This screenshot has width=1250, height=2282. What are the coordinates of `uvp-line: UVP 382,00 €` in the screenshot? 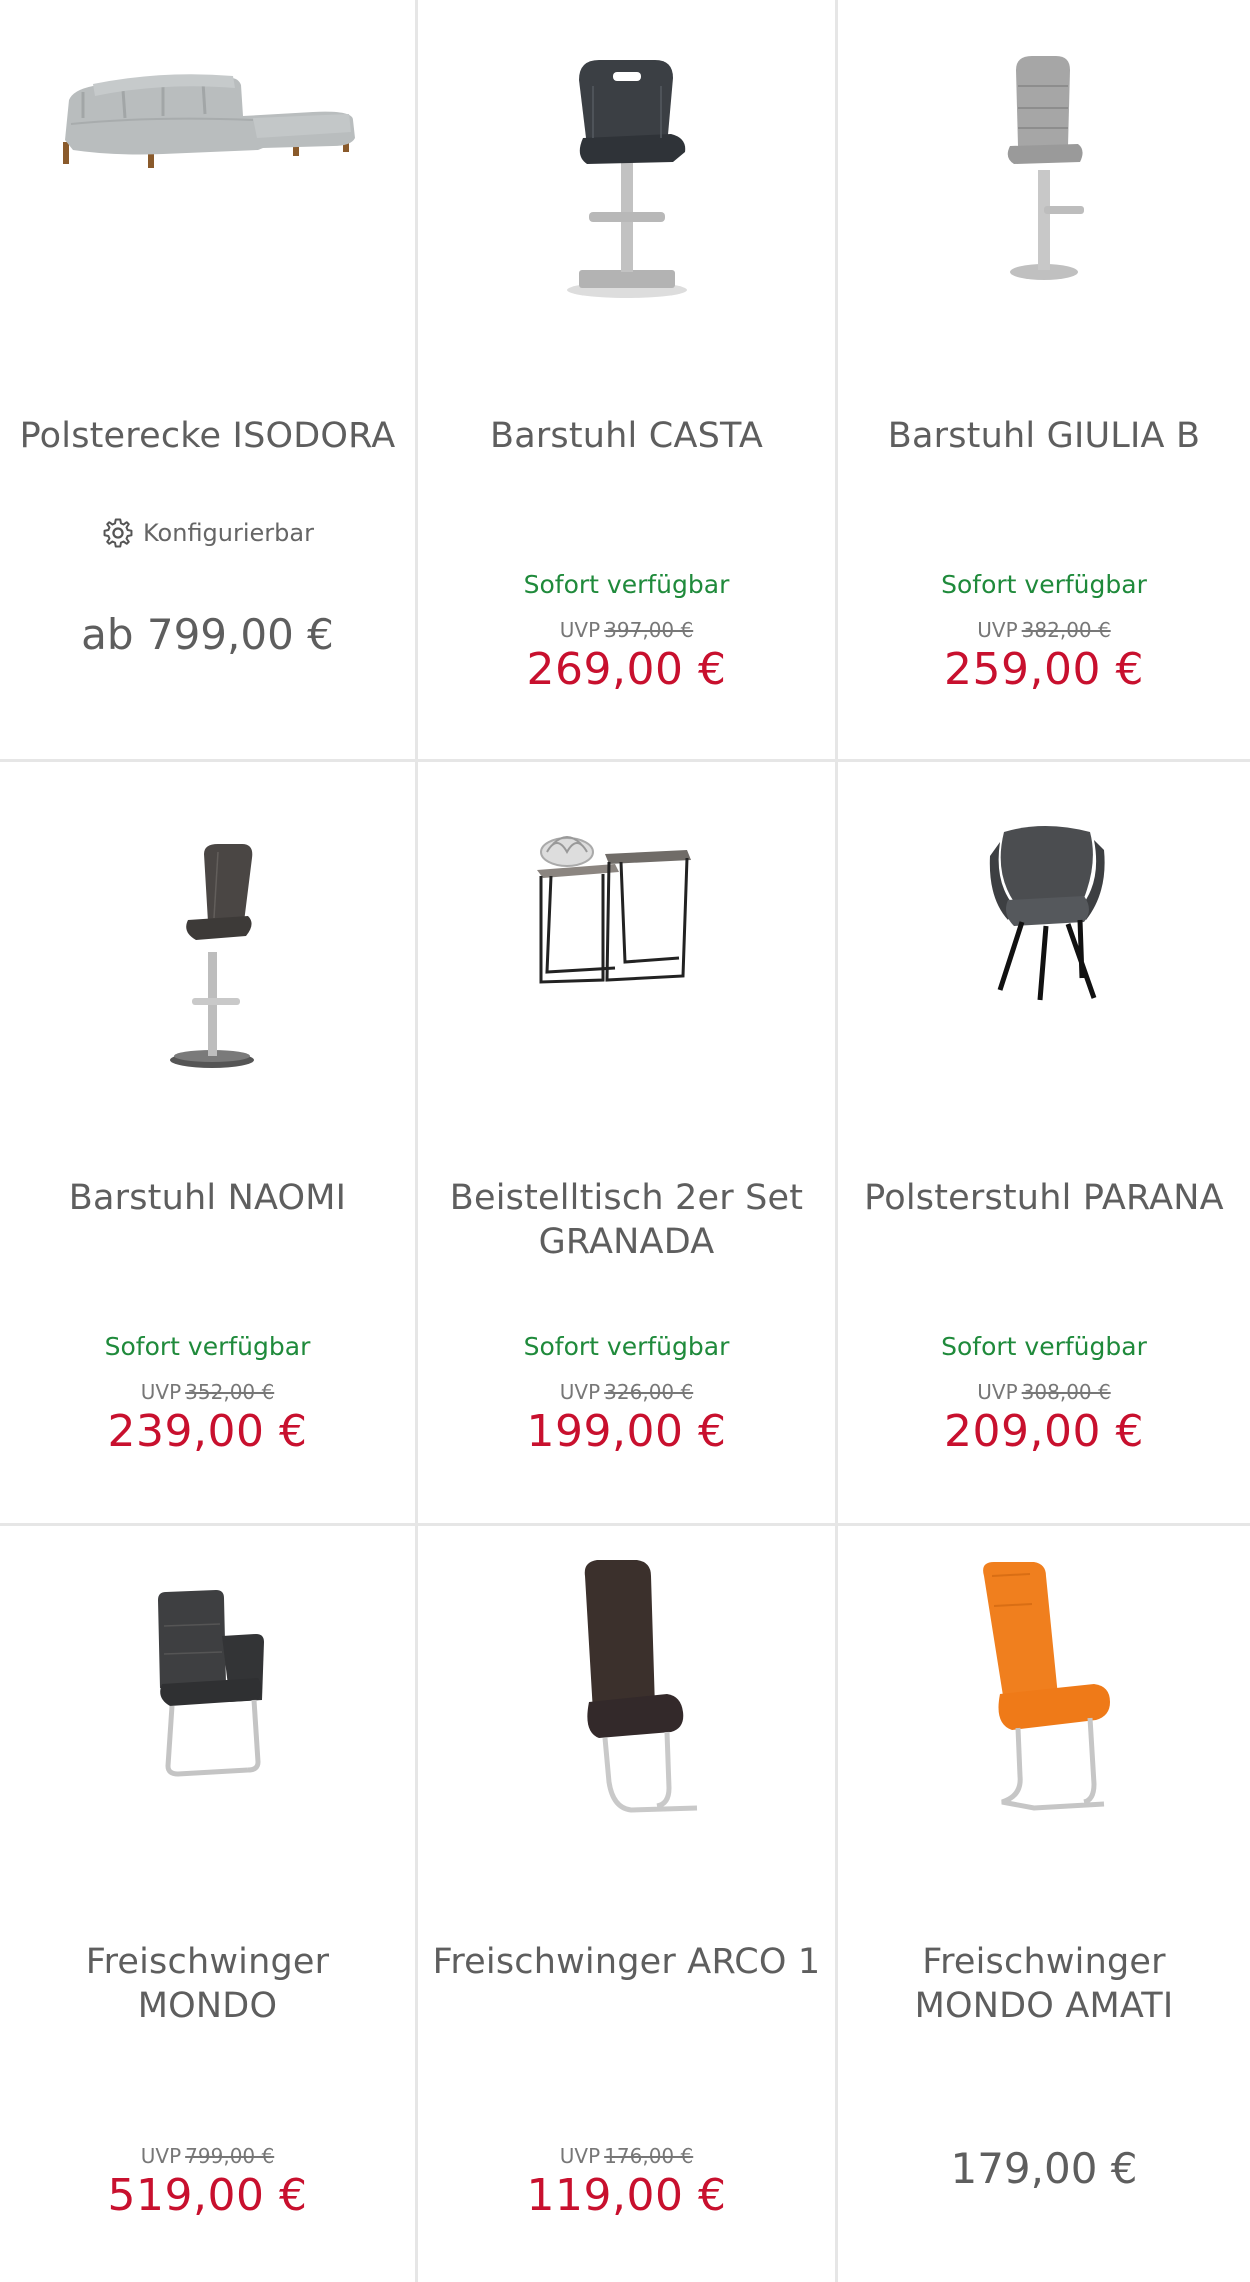 It's located at (1044, 630).